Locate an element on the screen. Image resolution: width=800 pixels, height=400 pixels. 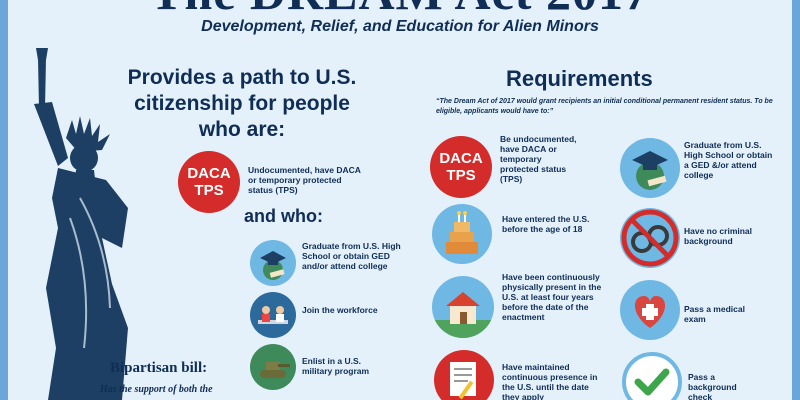
tank-icon is located at coordinates (273, 367).